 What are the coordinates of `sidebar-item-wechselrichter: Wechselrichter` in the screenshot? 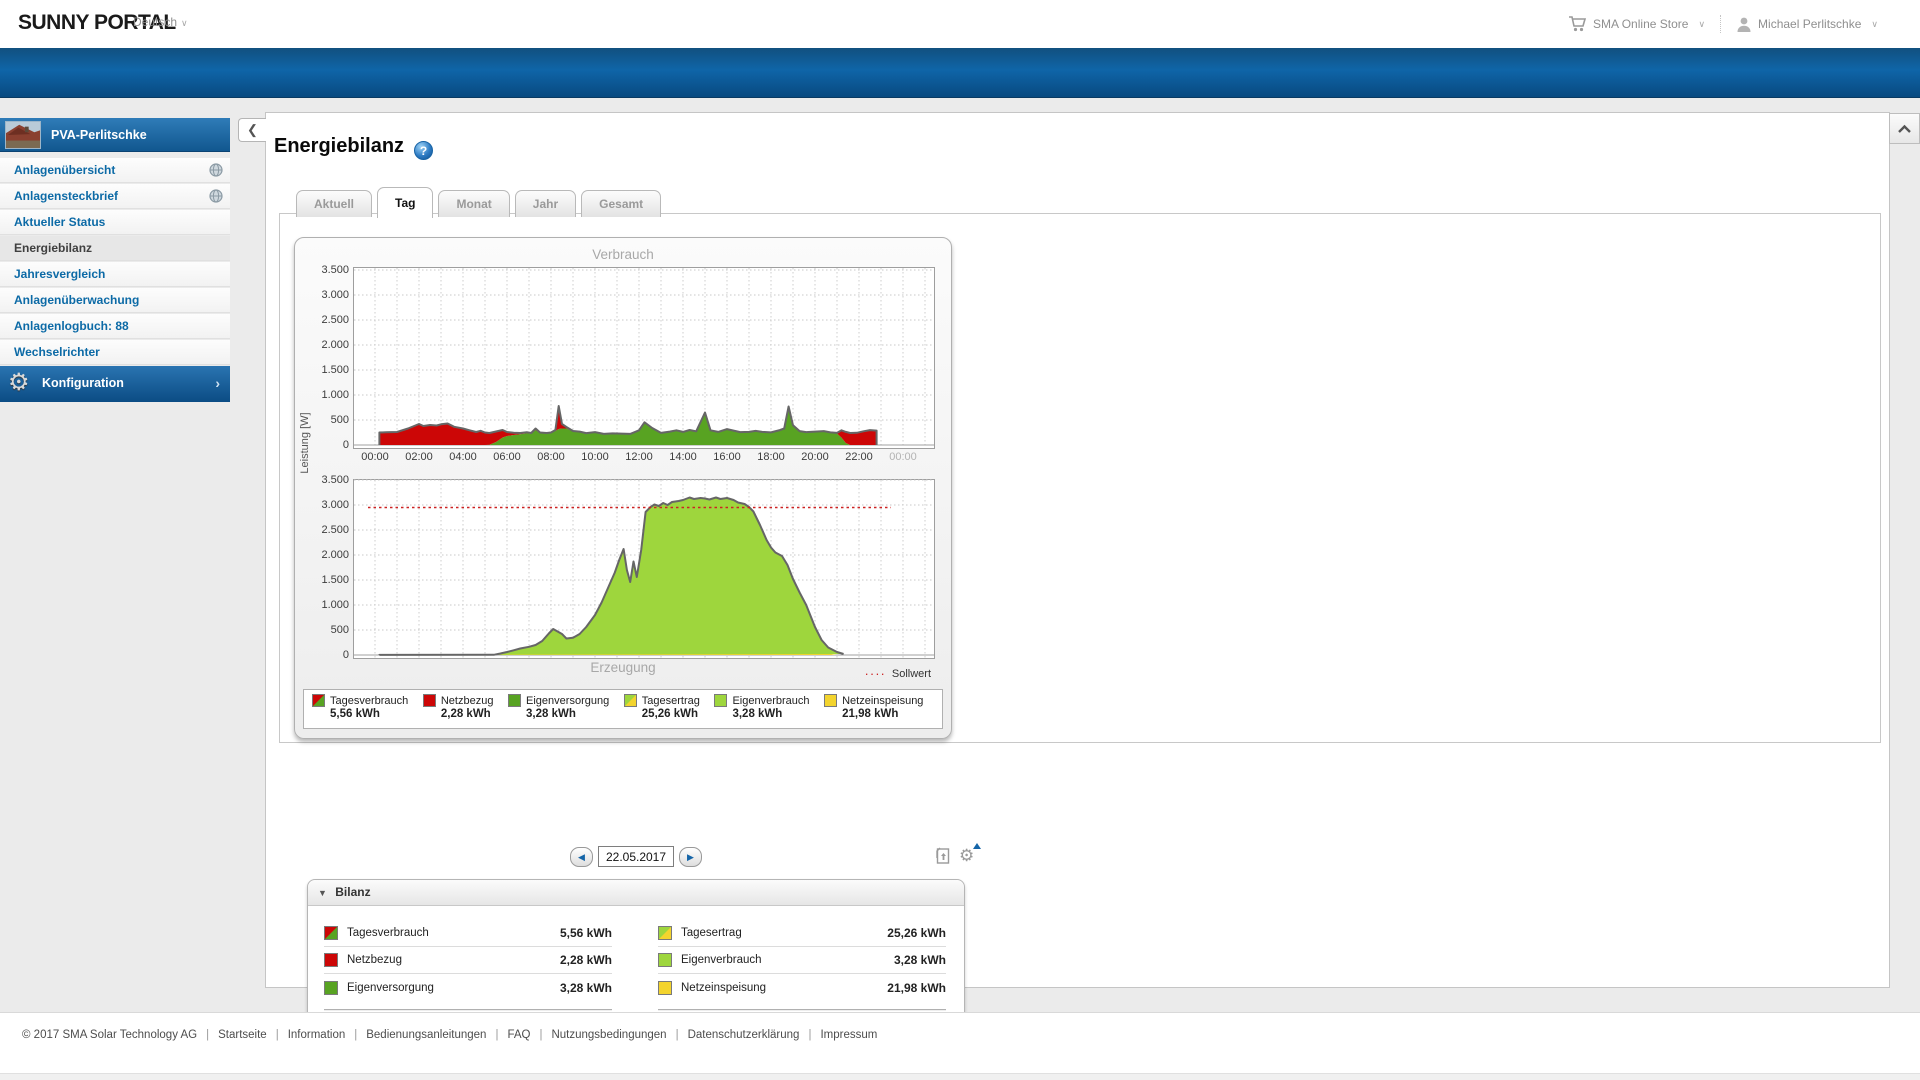 It's located at (115, 352).